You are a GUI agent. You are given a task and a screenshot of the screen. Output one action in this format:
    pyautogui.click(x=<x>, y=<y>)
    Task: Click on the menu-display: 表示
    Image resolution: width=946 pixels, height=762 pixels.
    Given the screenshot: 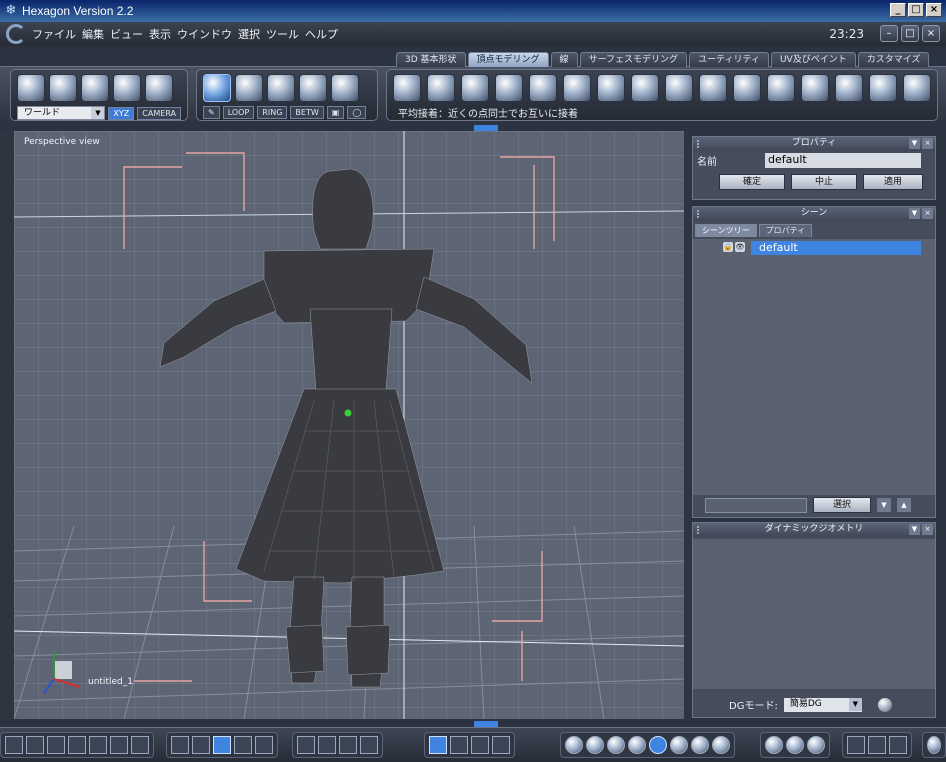 What is the action you would take?
    pyautogui.click(x=163, y=34)
    